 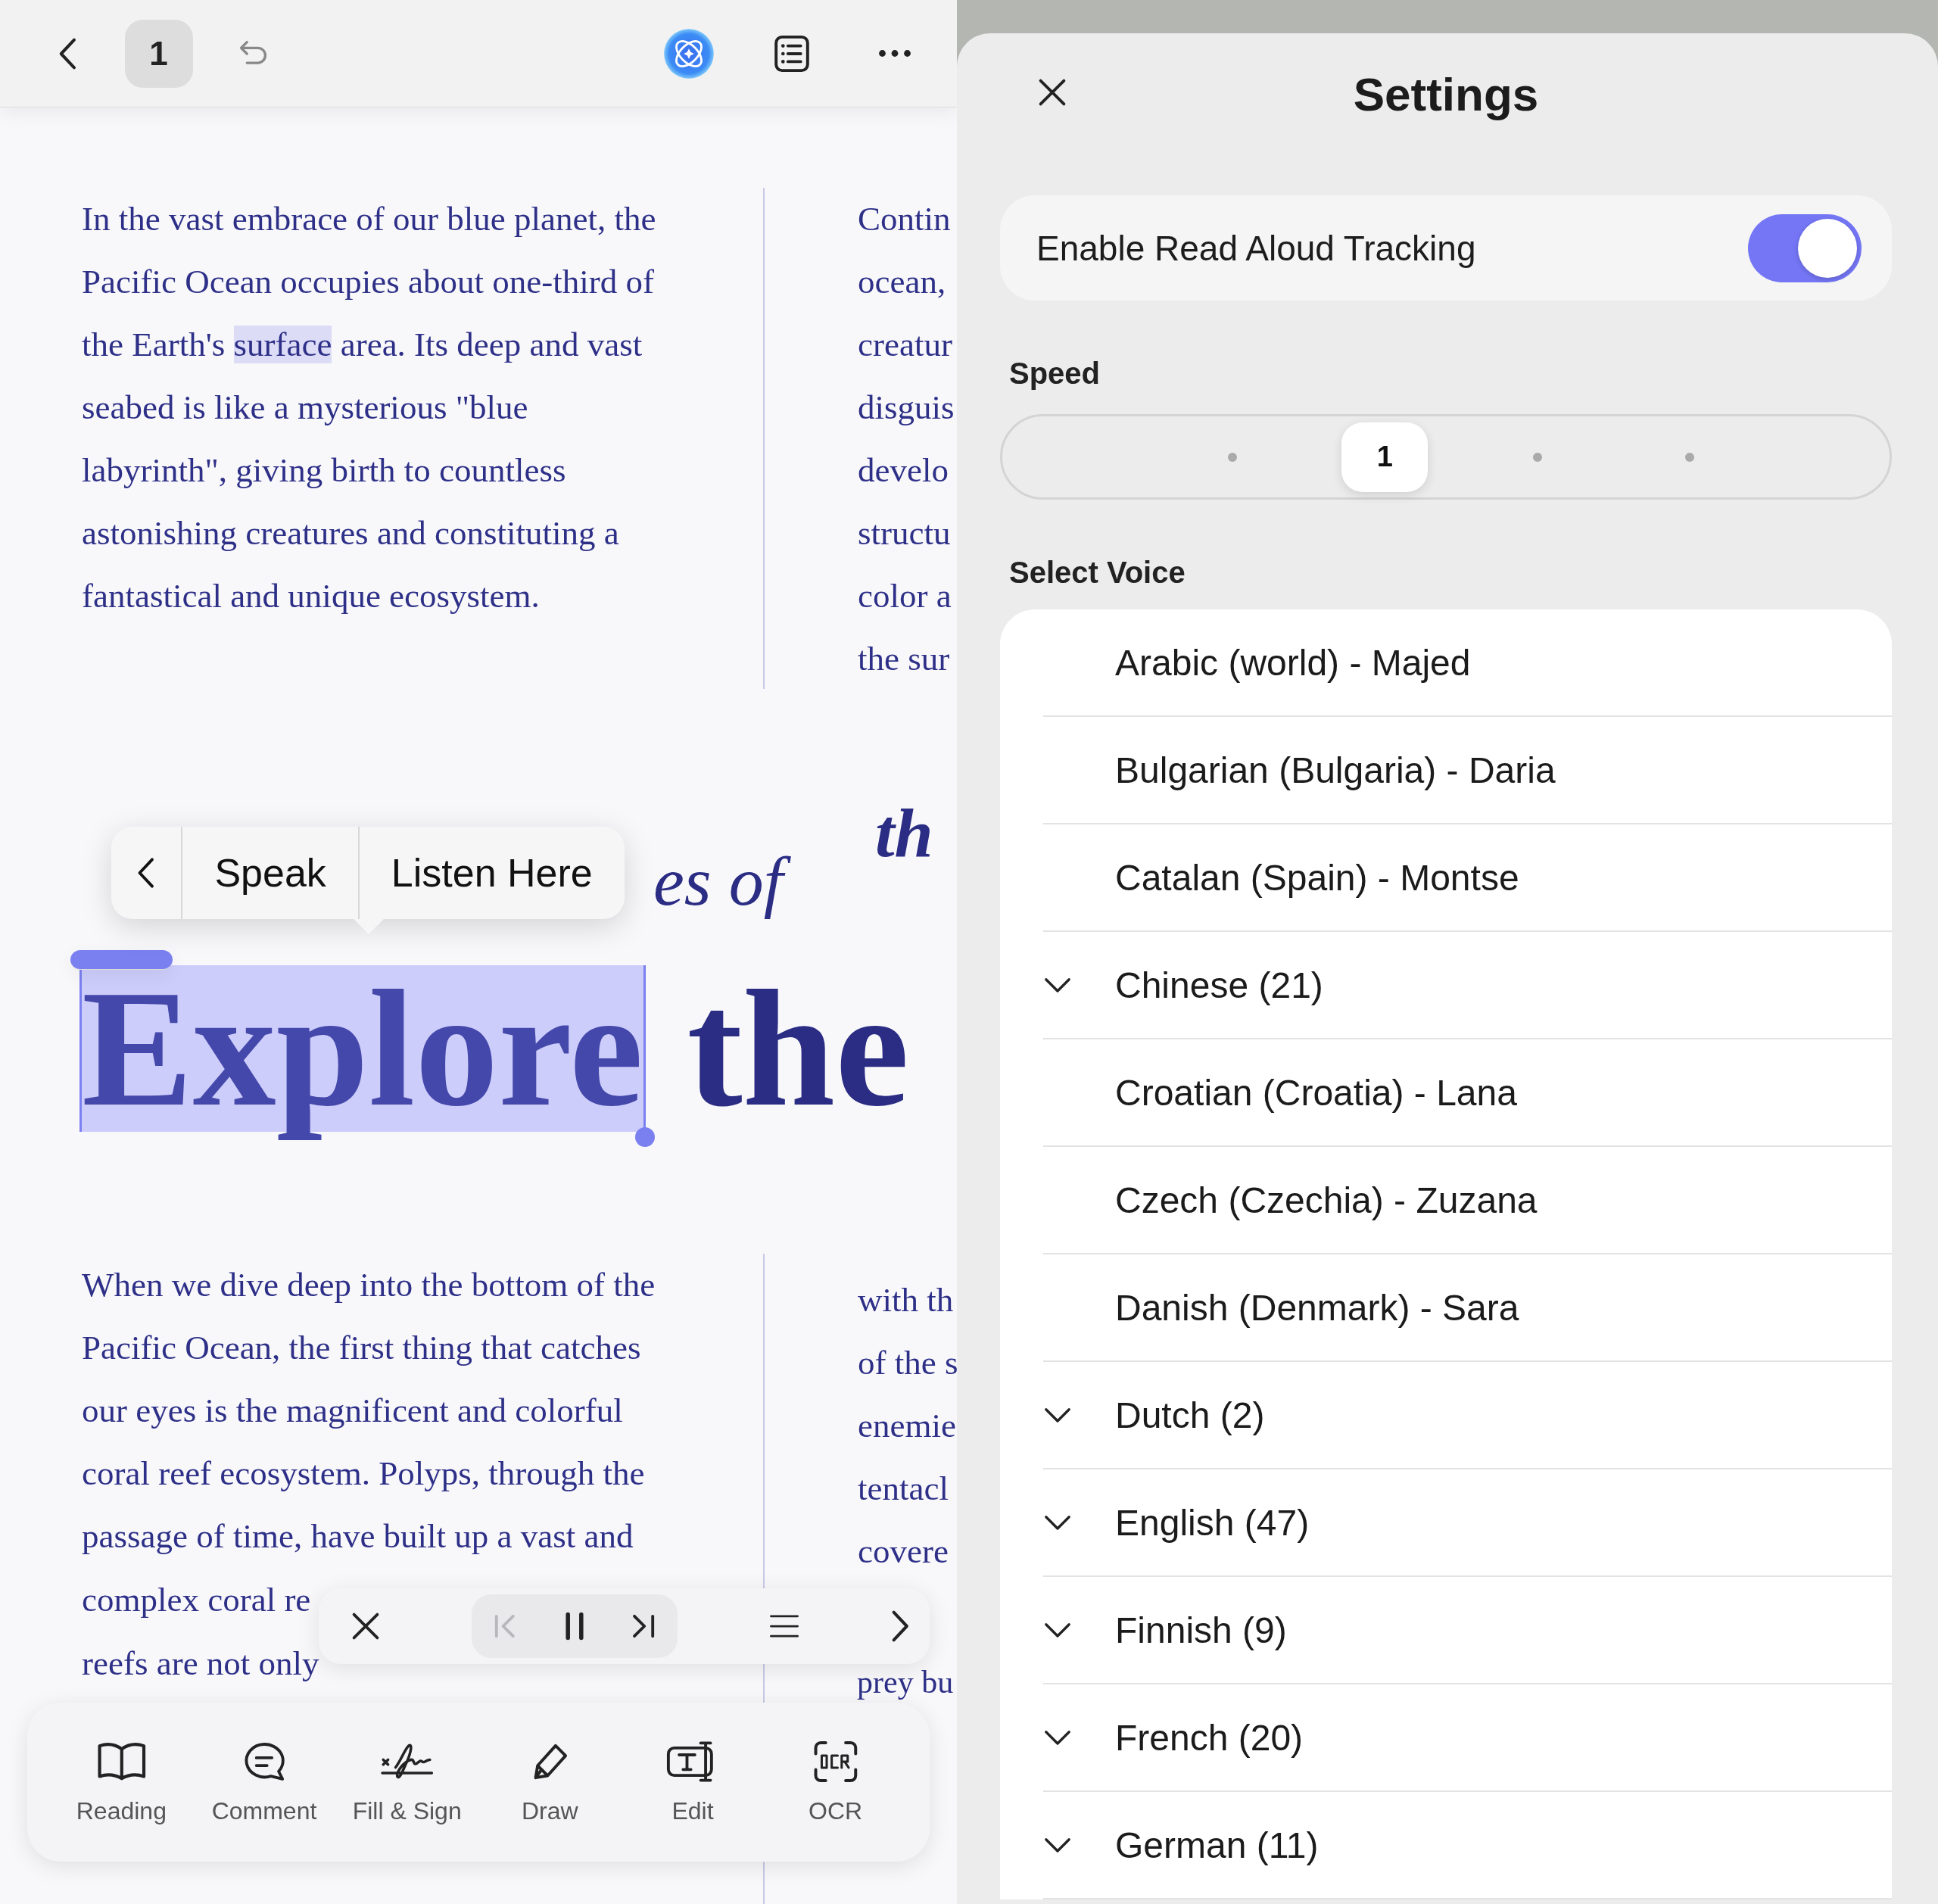 I want to click on more-button, so click(x=895, y=53).